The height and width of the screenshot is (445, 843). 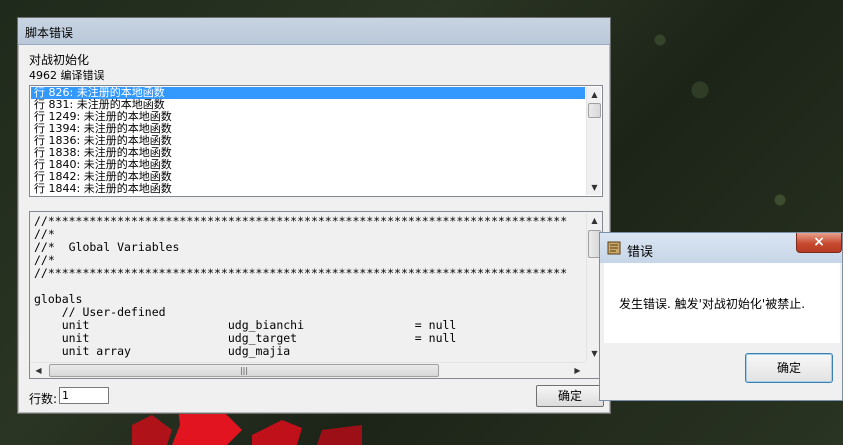 What do you see at coordinates (593, 141) in the screenshot?
I see `error-list-scrollbar: ▲ ▼` at bounding box center [593, 141].